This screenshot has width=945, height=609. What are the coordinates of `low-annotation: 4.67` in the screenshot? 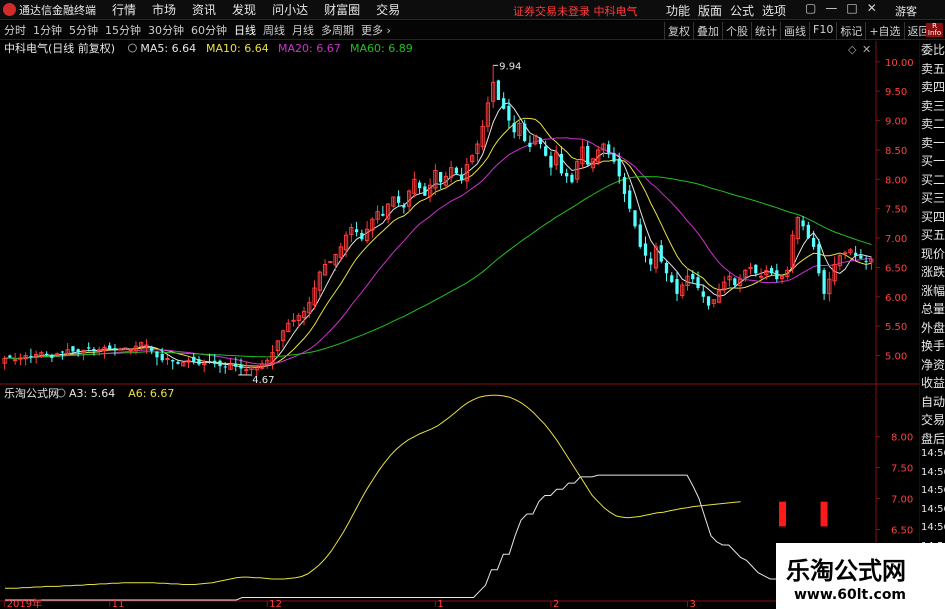 It's located at (263, 380).